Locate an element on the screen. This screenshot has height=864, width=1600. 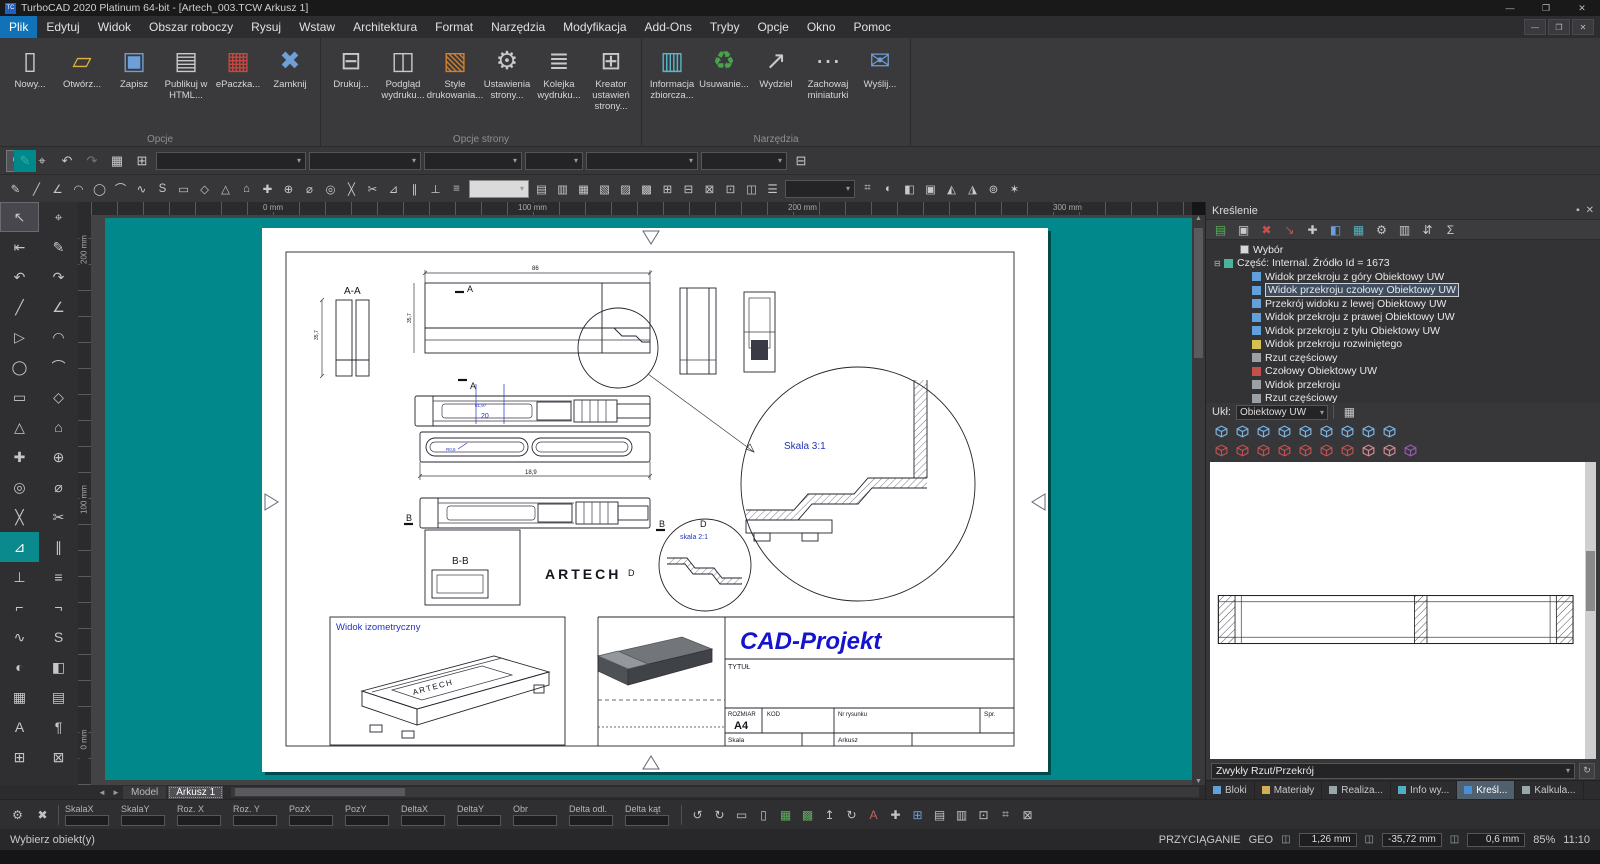
panel-tab: Bloki is located at coordinates (1230, 790).